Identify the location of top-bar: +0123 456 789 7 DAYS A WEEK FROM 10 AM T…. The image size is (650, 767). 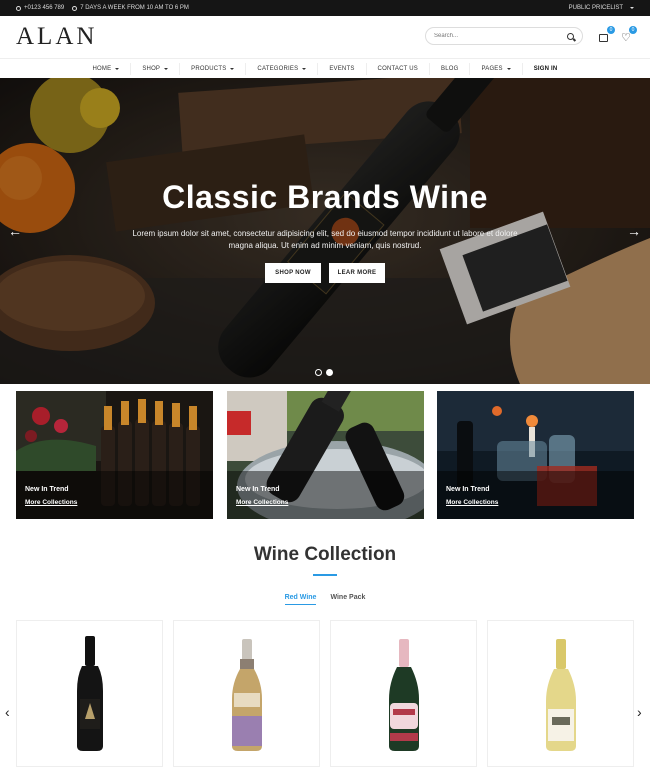
(325, 8).